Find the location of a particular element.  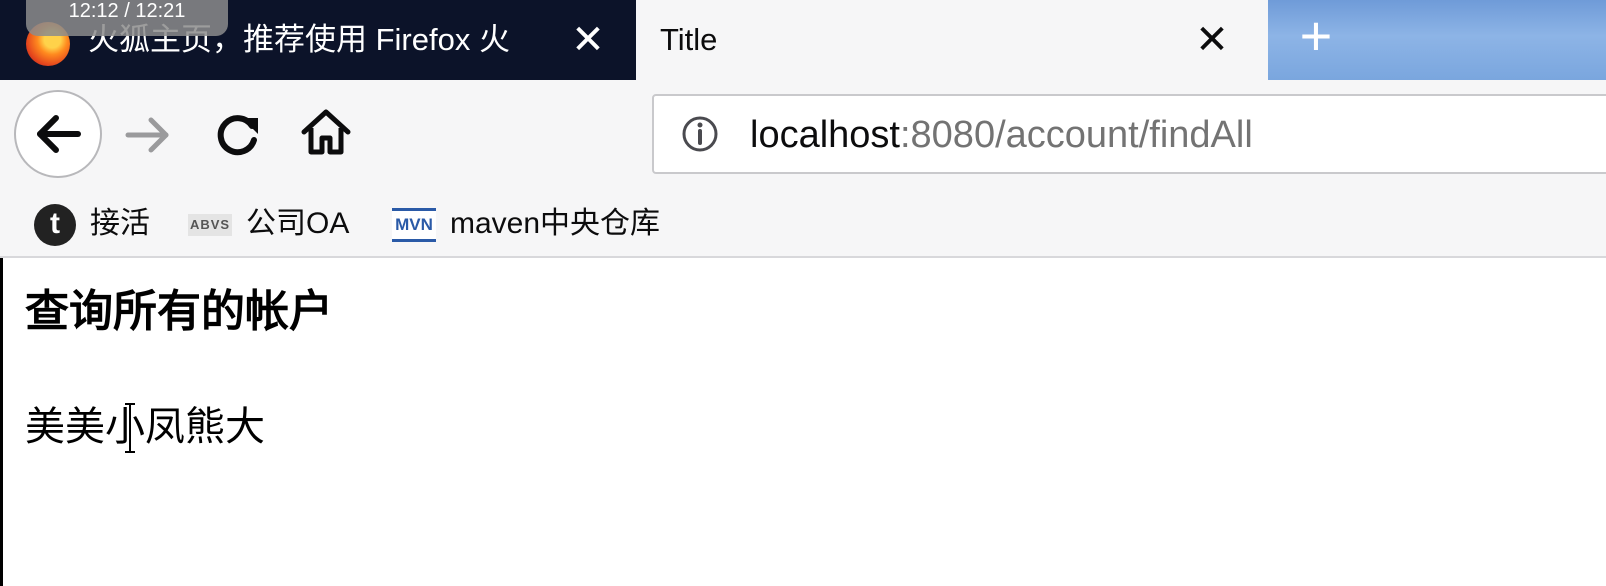

arrow-left-icon is located at coordinates (59, 134).